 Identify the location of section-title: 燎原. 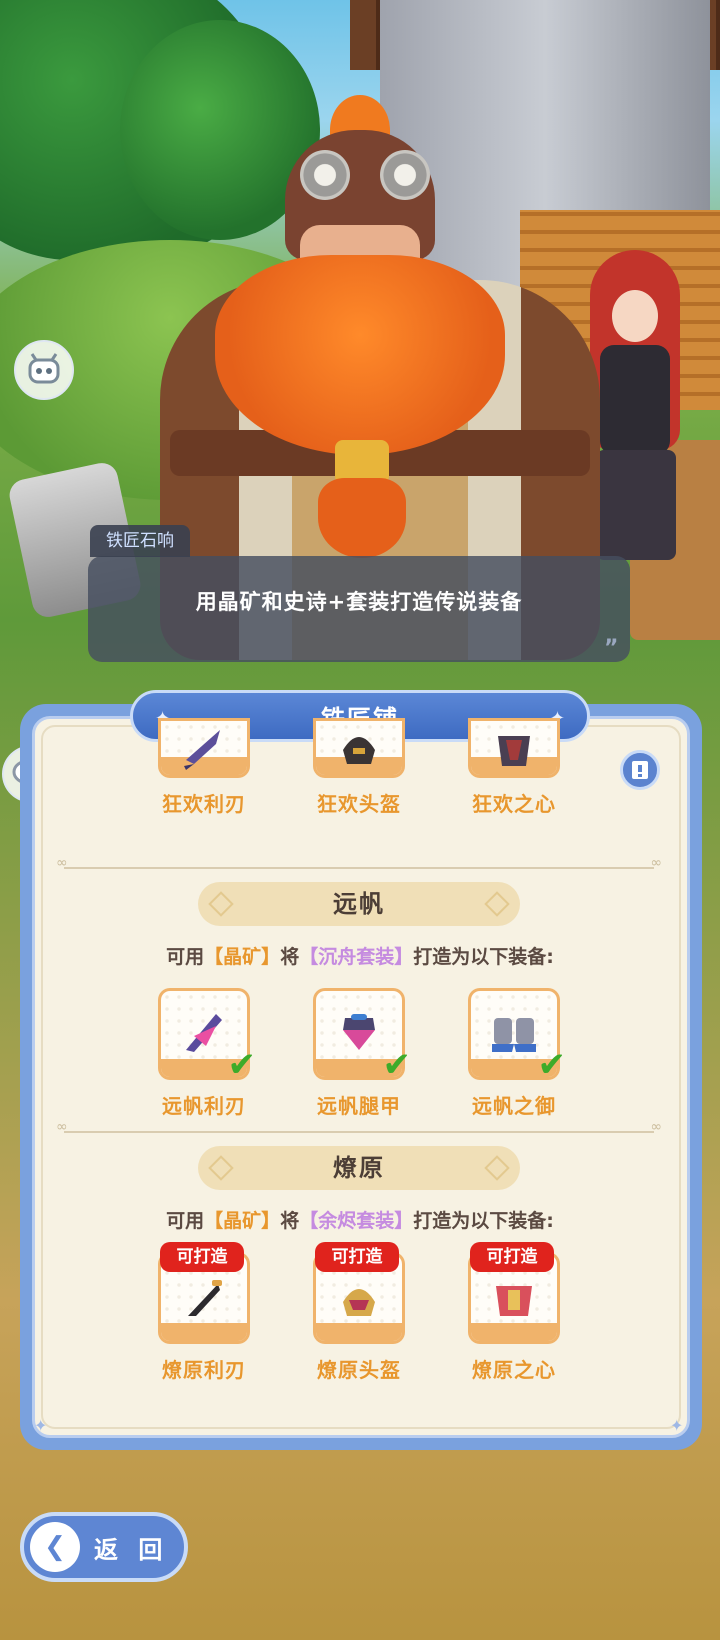
(359, 1168).